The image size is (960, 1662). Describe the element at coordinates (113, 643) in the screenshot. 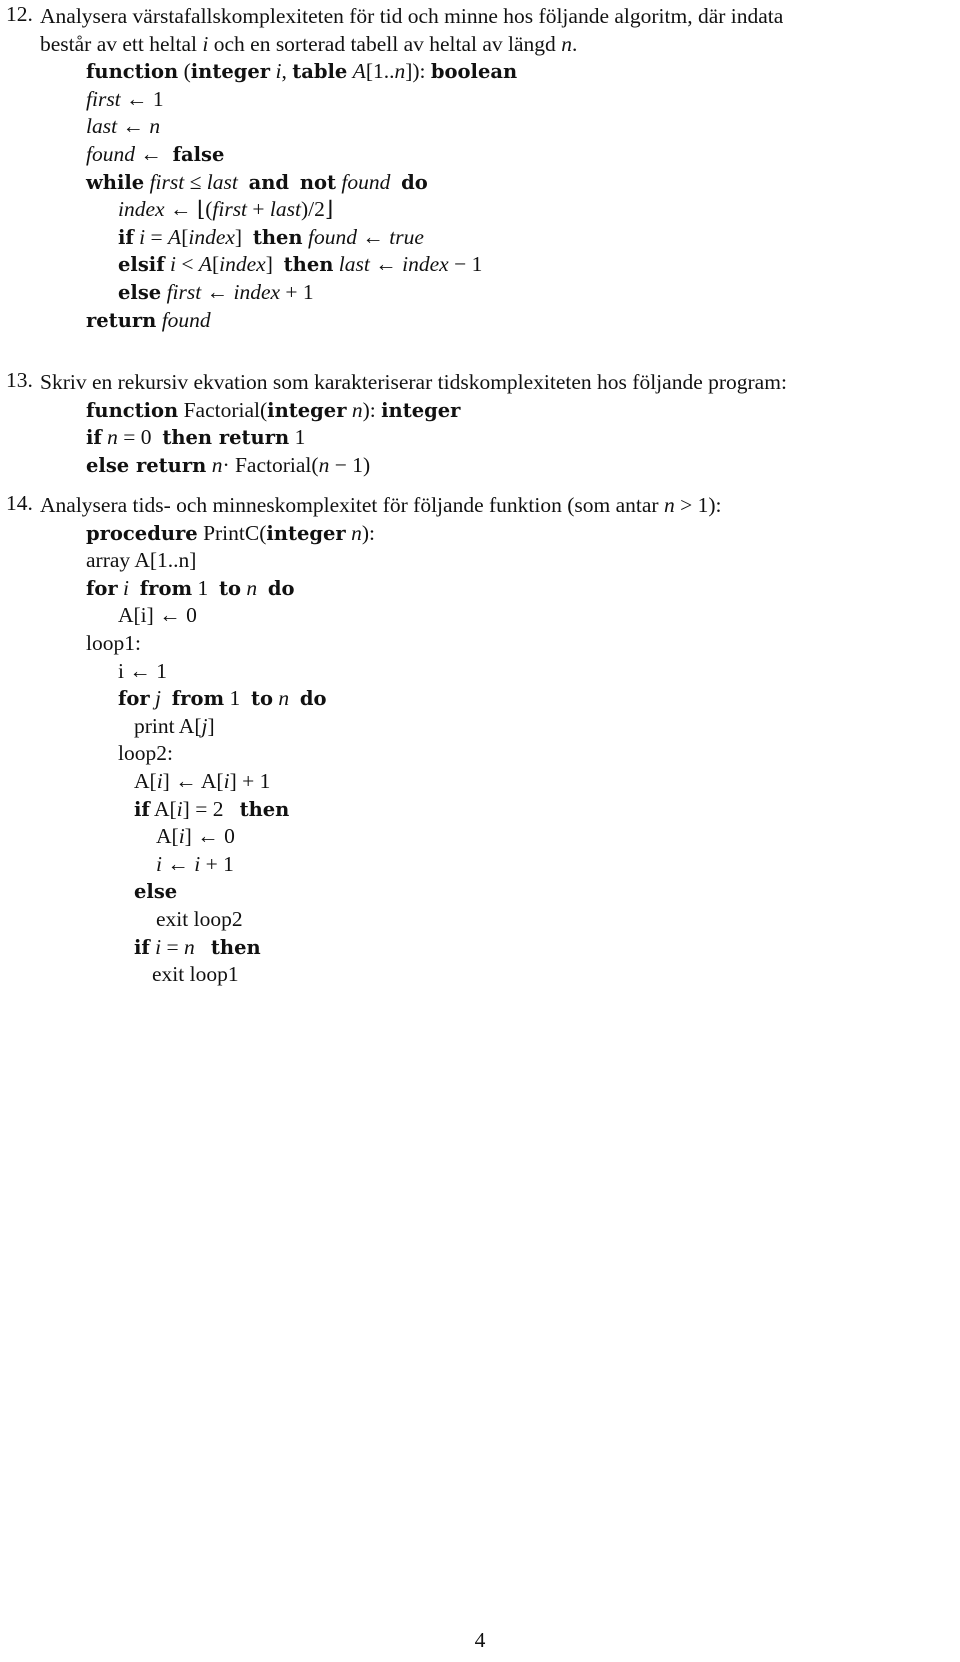

I see `pseudocode-line: loop1:` at that location.